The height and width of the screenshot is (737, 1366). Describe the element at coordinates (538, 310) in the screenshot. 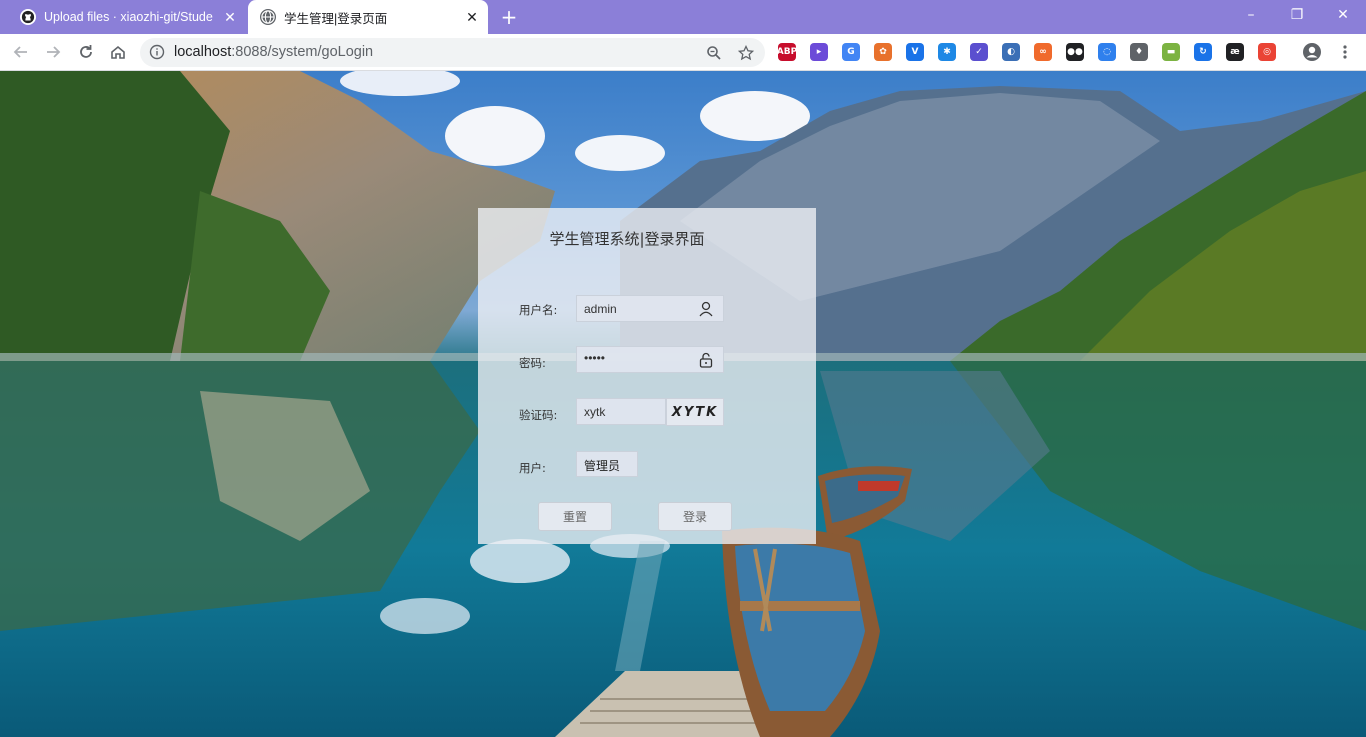

I see `username-label: 用户名:` at that location.